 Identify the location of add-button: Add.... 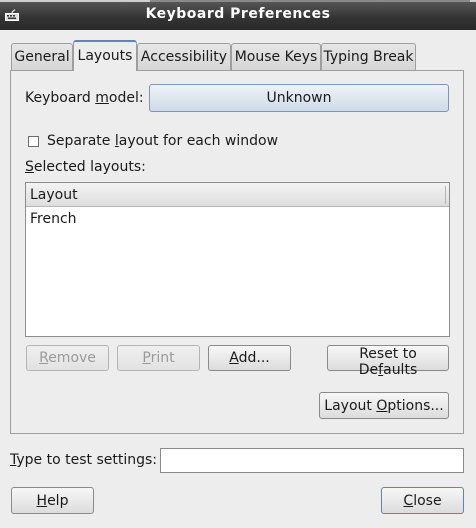
(249, 358).